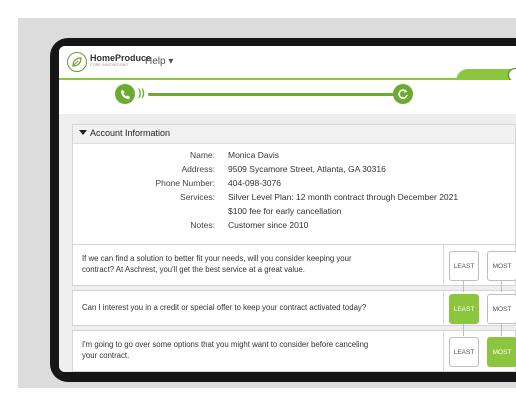  I want to click on least-button-1: LEAST, so click(464, 266).